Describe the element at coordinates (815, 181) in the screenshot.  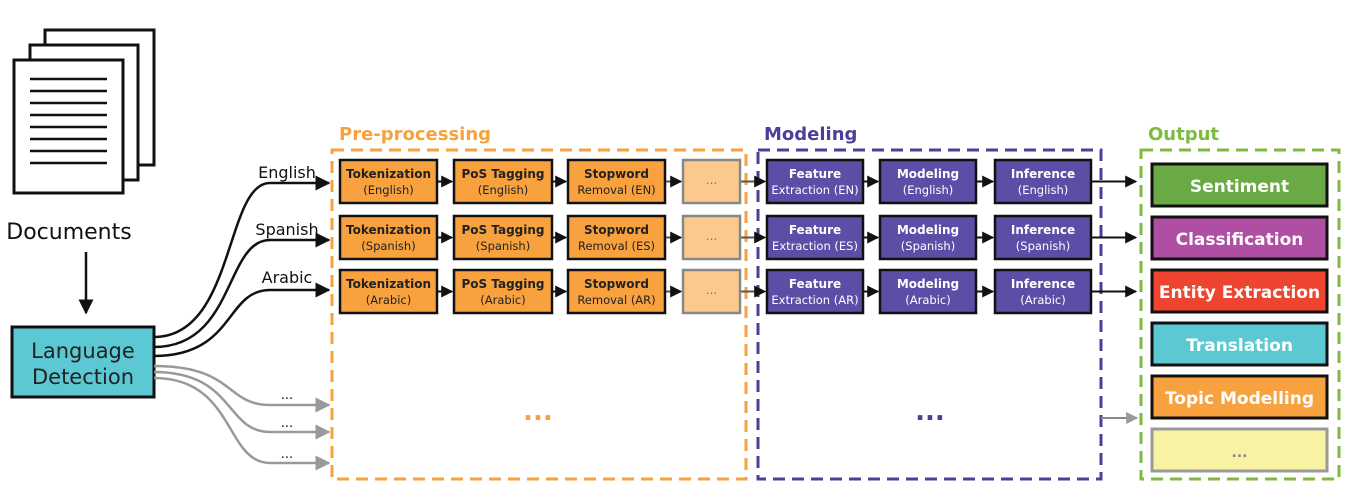
I see `modeling-step-box: Feature Extraction (EN)` at that location.